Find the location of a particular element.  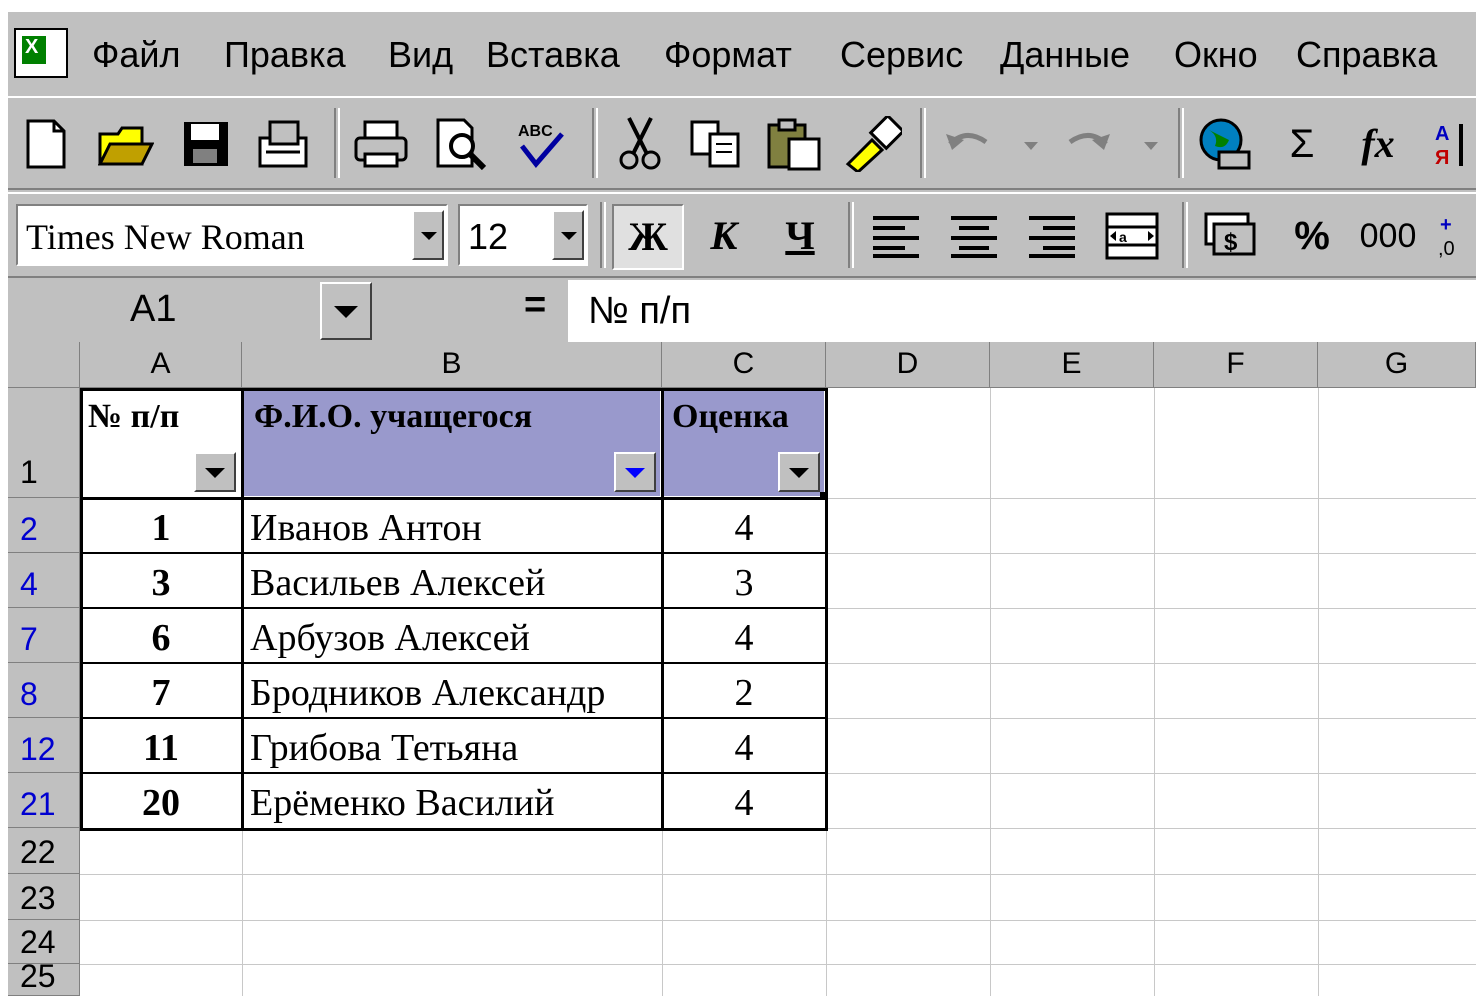

menu-file: Файл is located at coordinates (136, 55).